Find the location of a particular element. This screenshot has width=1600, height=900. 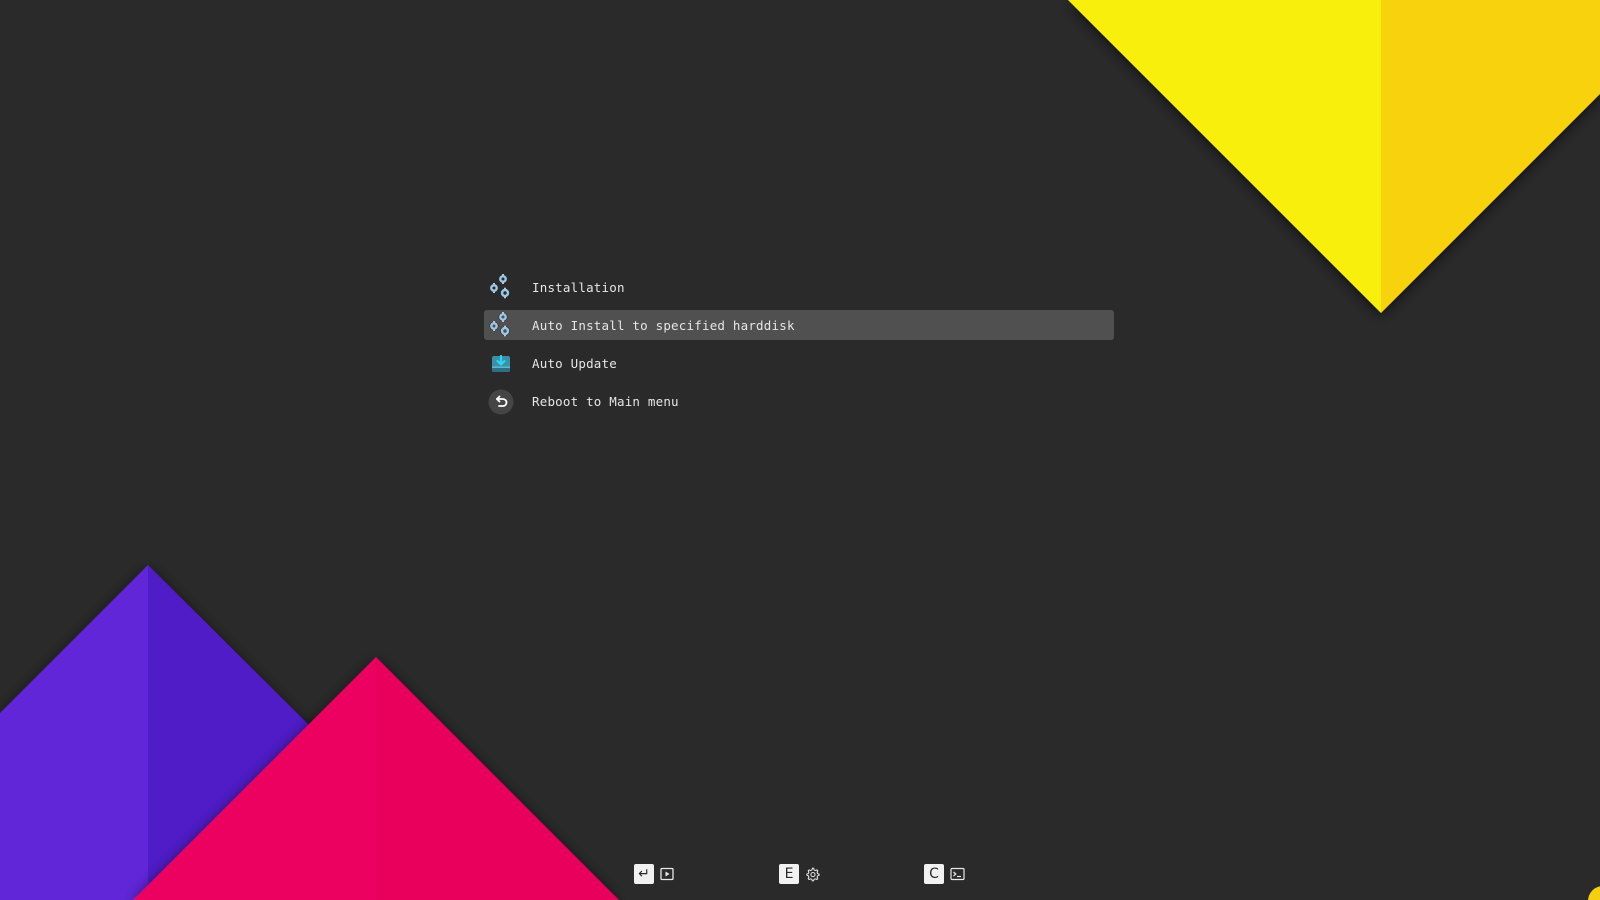

key-hints-bar: ↵ E C is located at coordinates (800, 876).